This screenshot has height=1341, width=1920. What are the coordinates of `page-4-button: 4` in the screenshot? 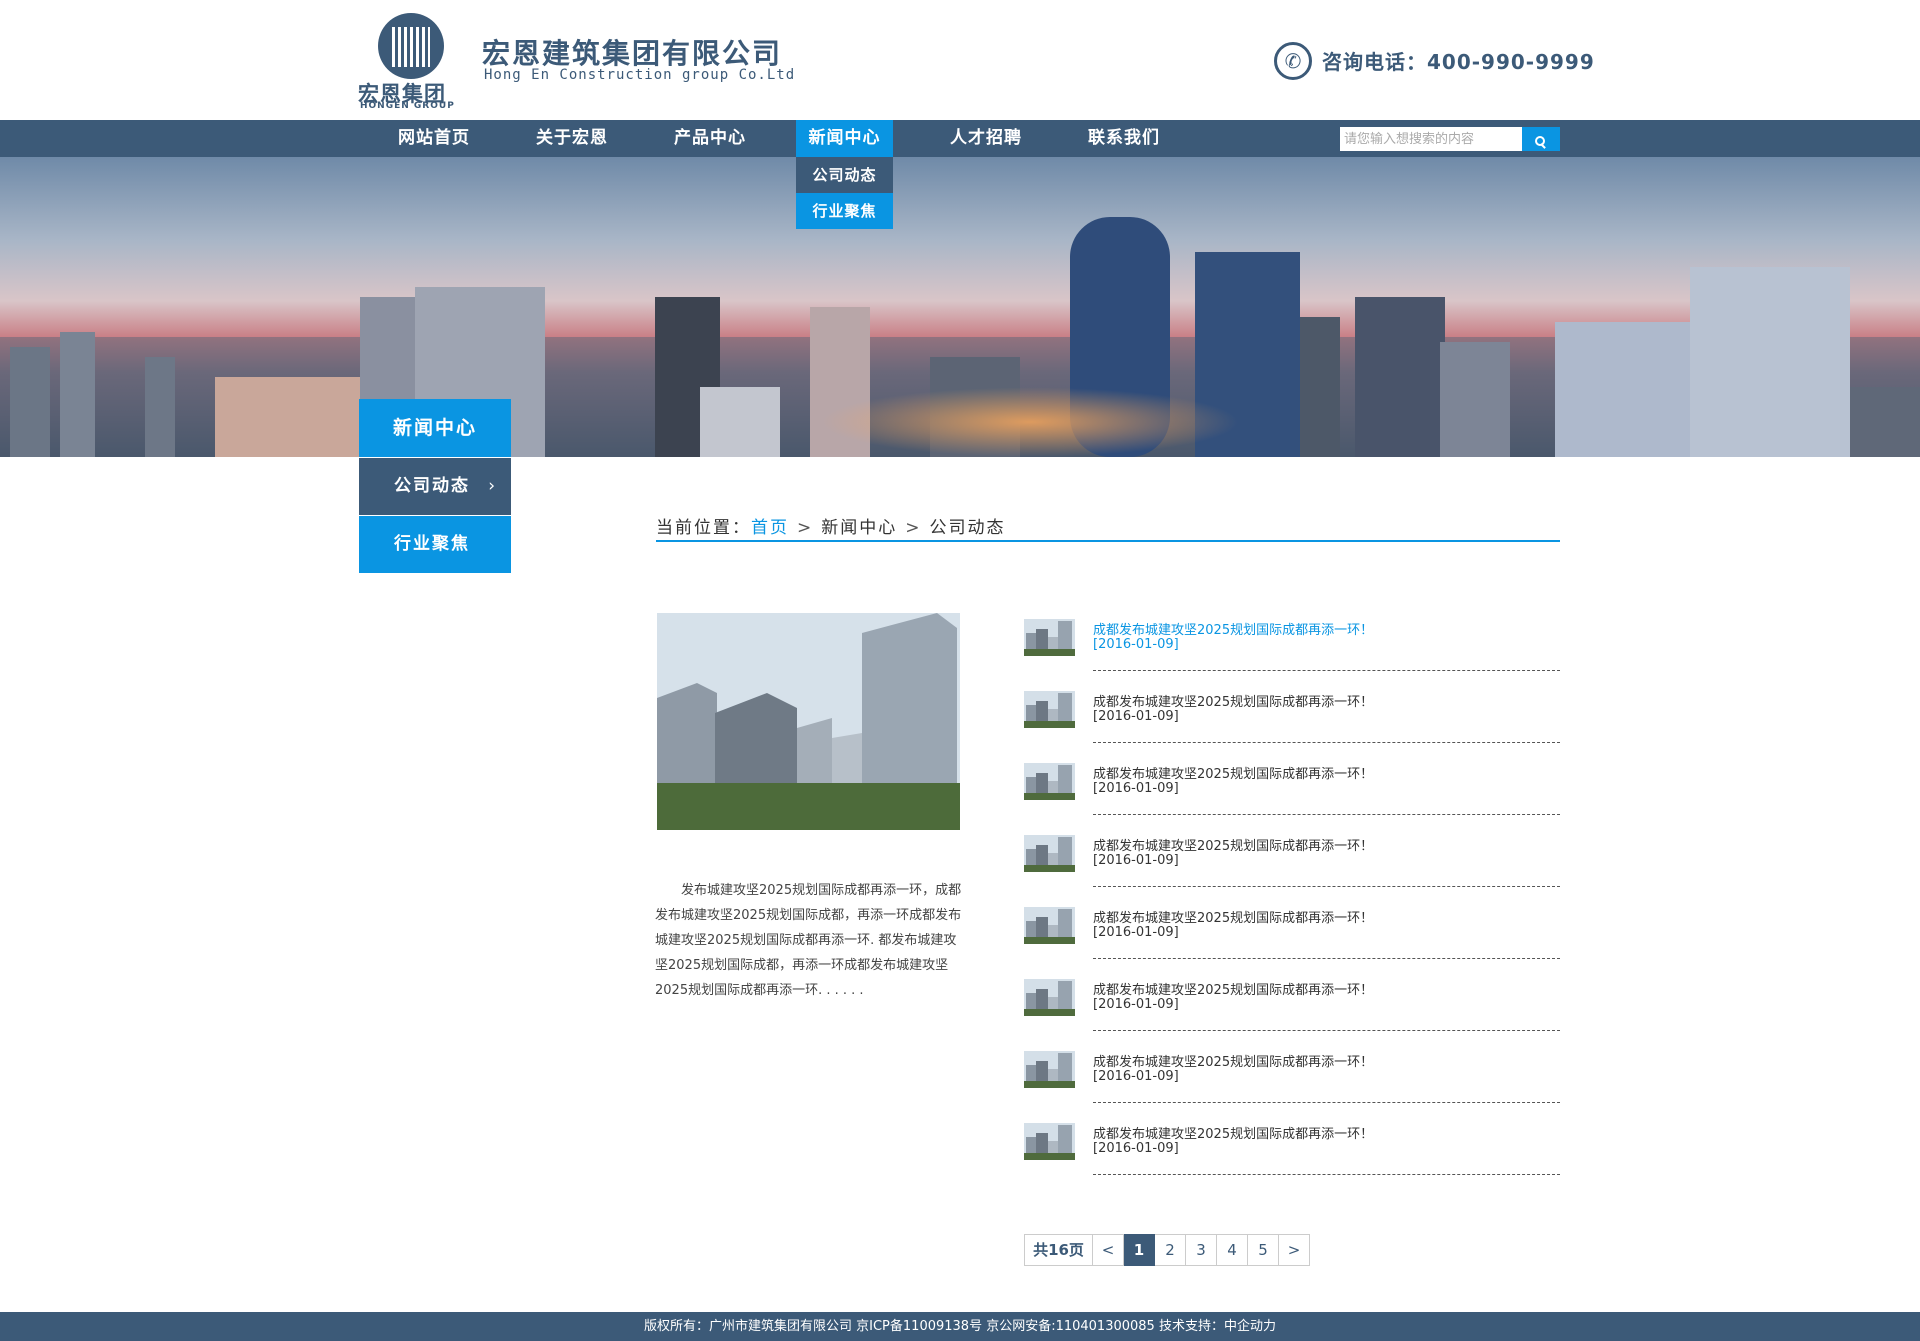 It's located at (1232, 1250).